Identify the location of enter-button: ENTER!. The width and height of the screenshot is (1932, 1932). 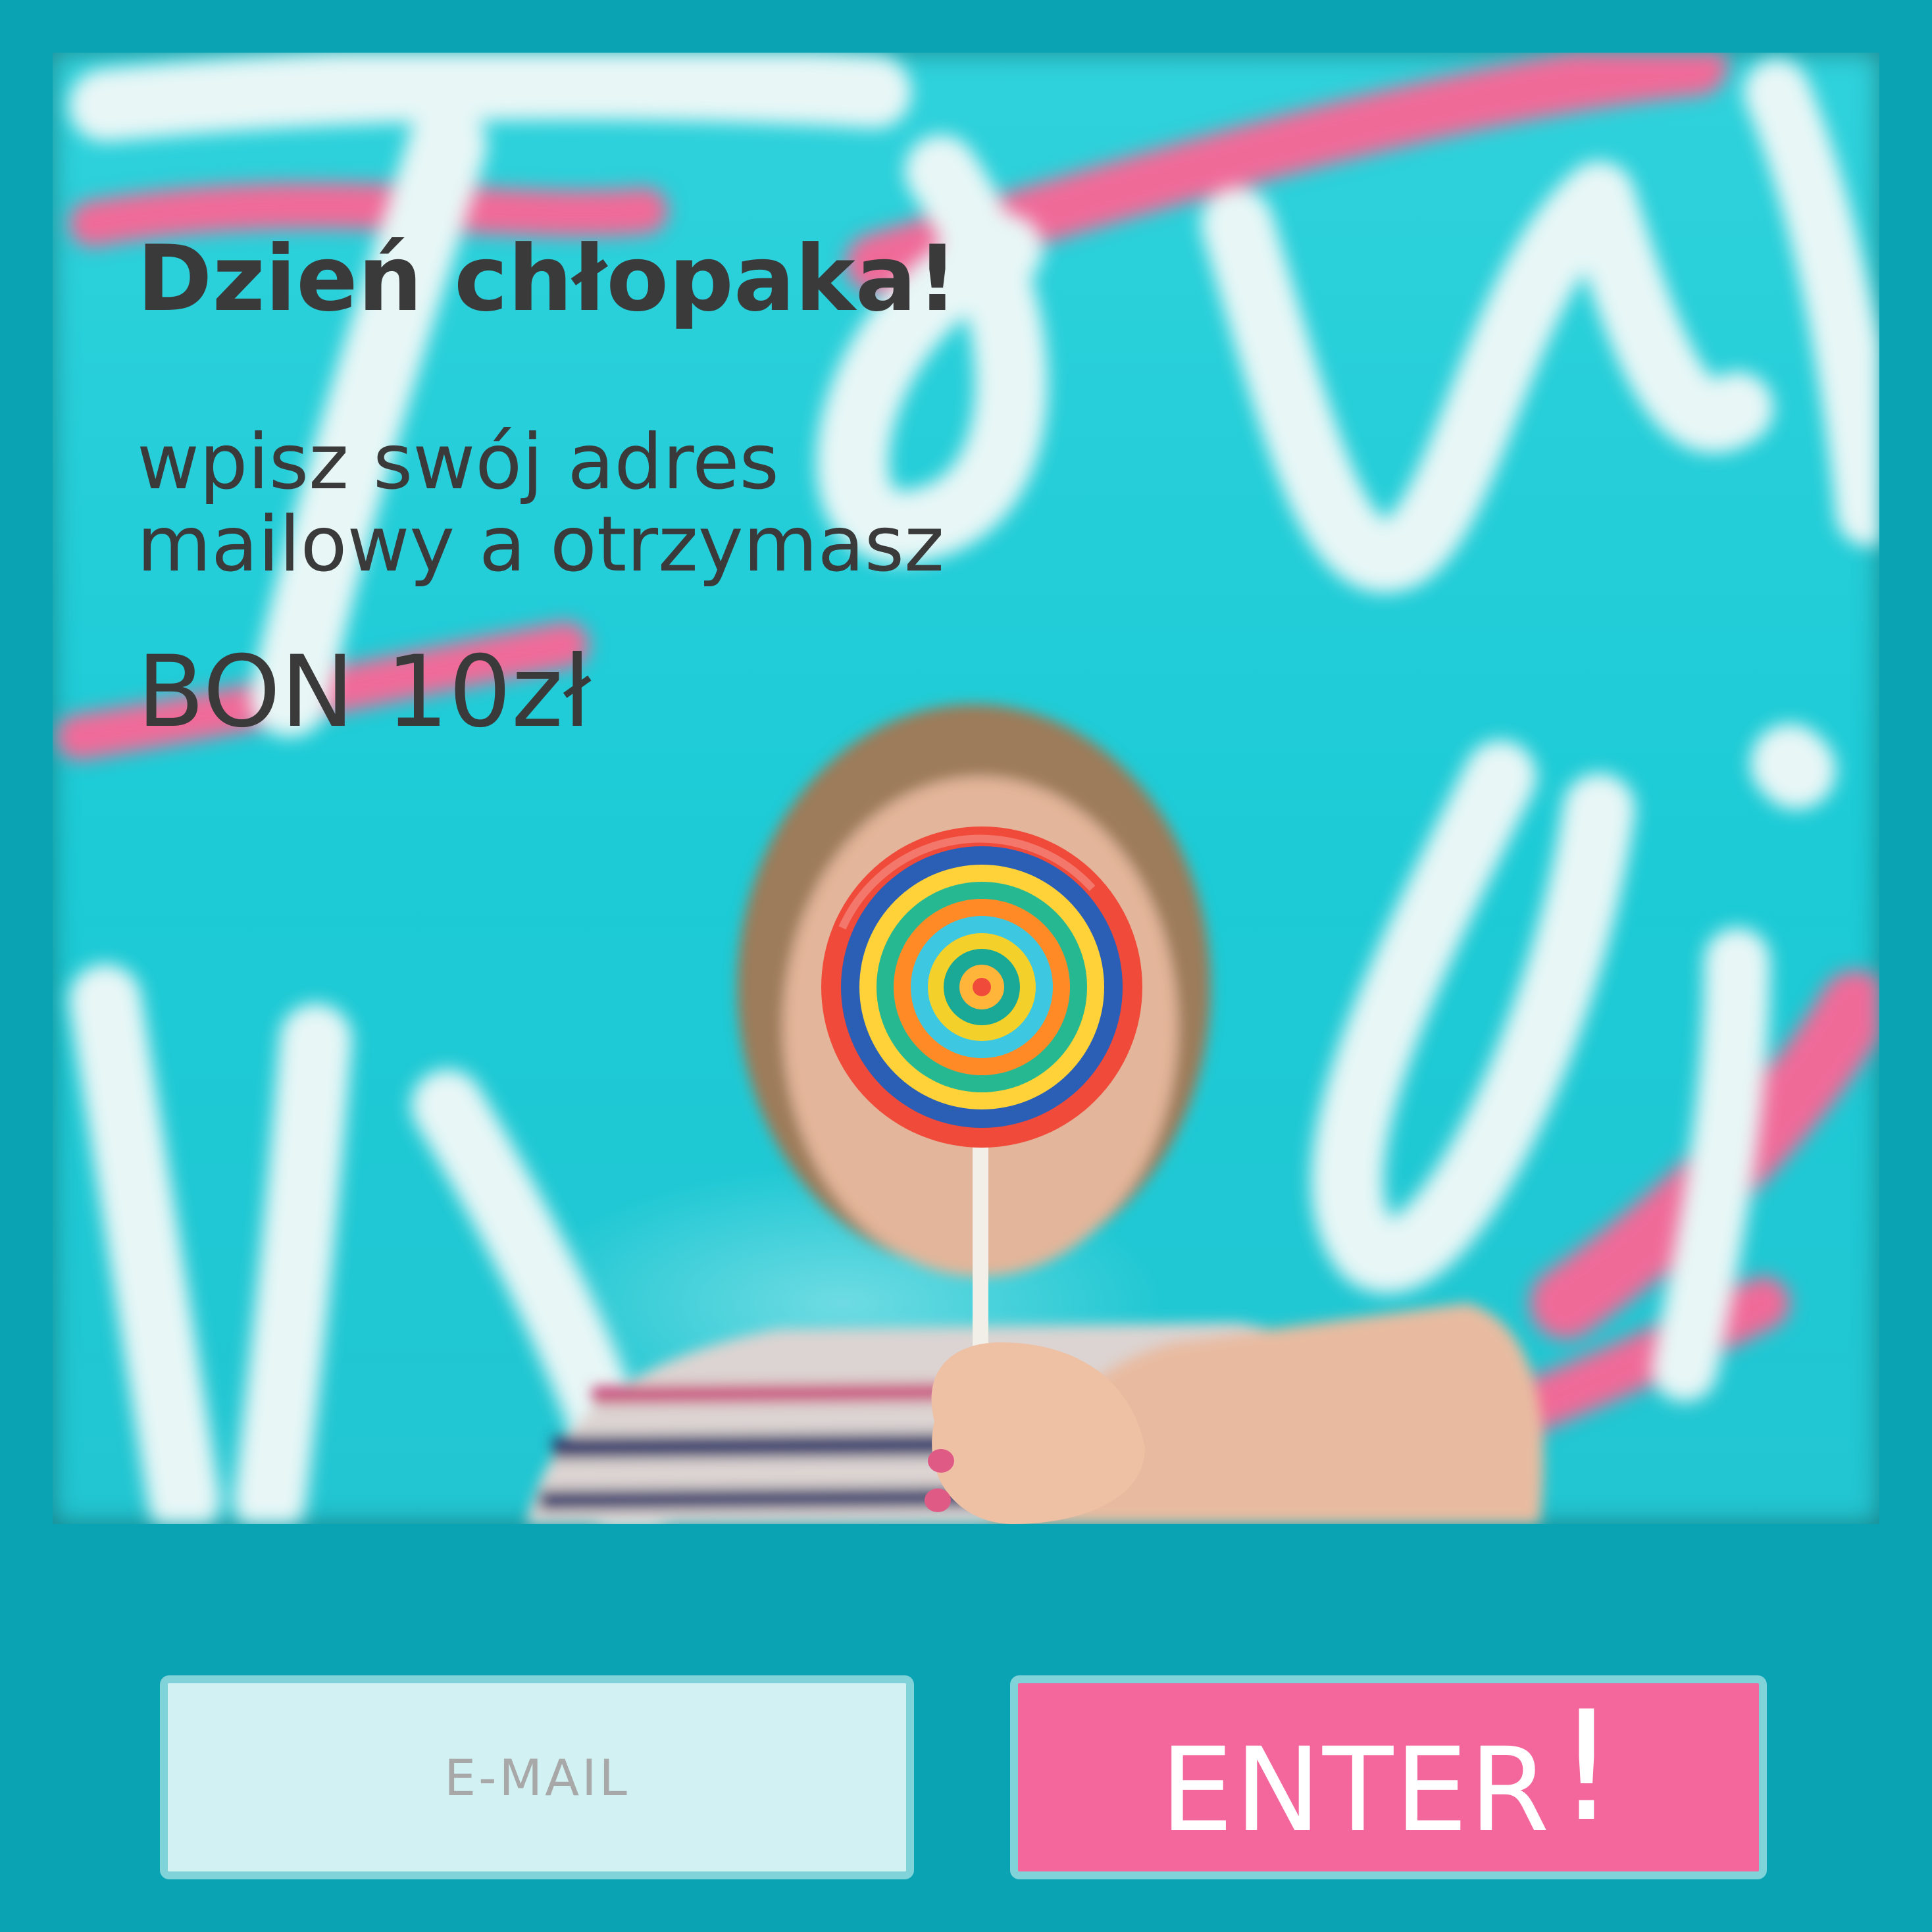
(1388, 1777).